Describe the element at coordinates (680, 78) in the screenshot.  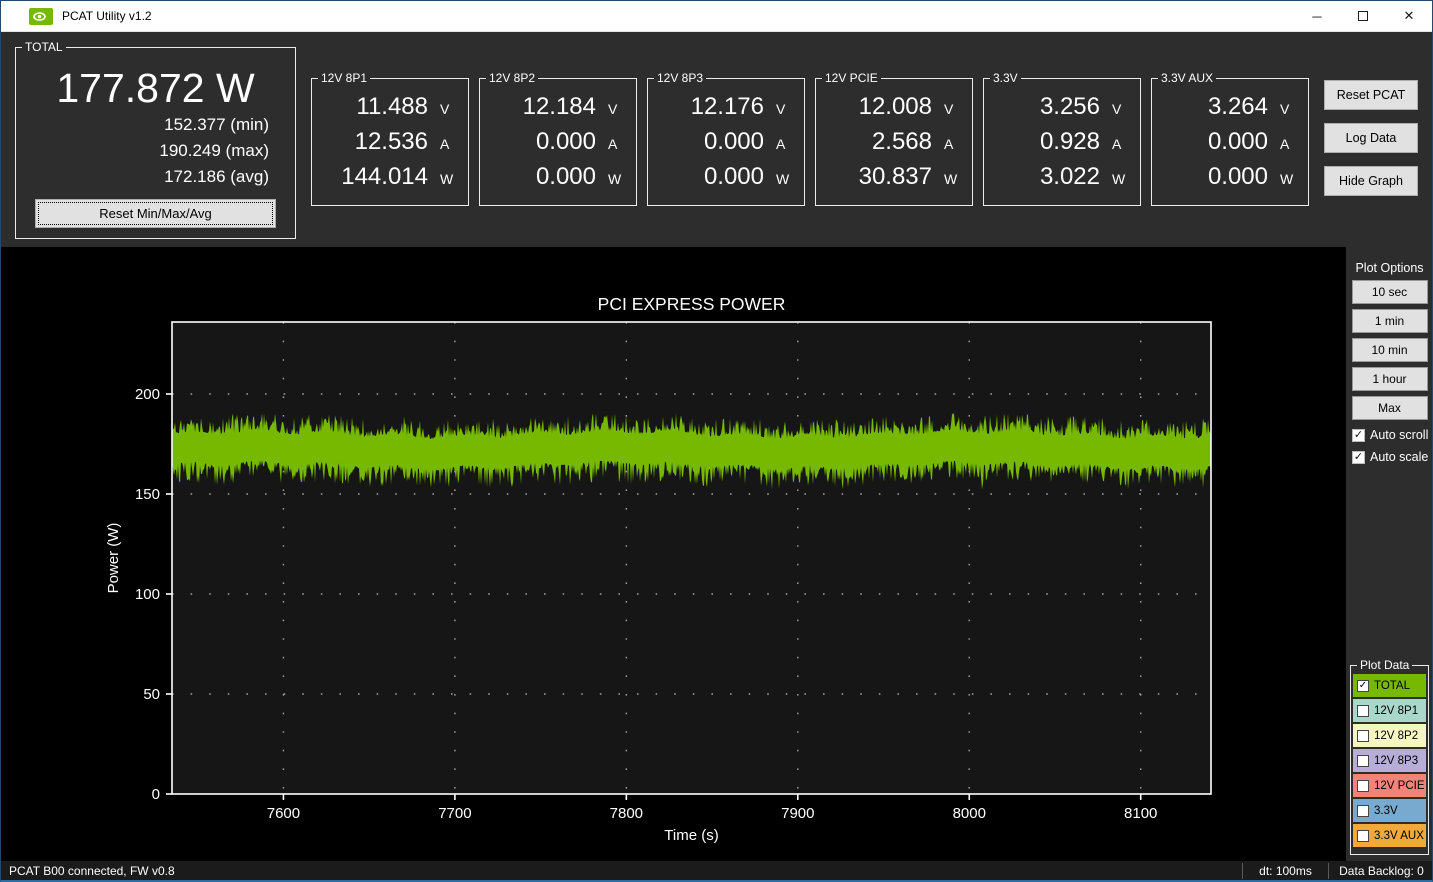
I see `rail-groupbox-label: 12V 8P3` at that location.